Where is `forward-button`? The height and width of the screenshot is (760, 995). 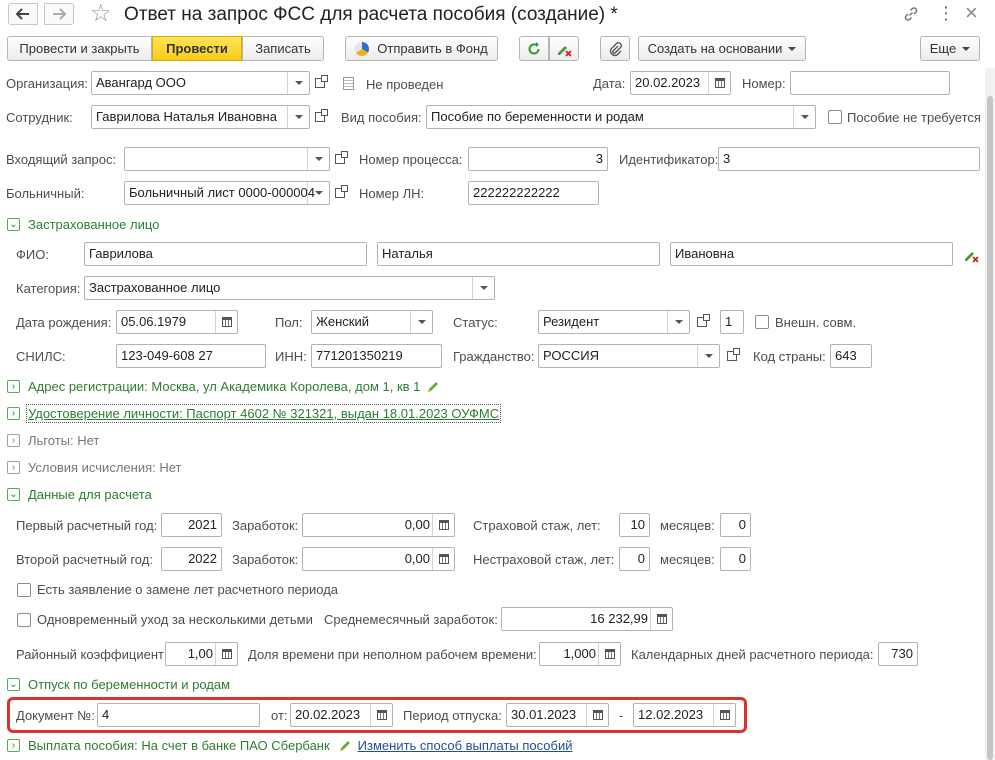 forward-button is located at coordinates (59, 14).